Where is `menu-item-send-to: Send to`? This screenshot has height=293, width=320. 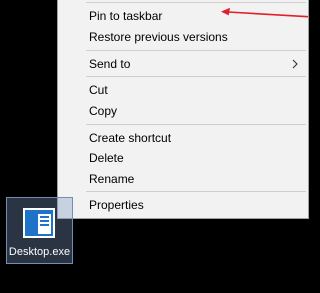
menu-item-send-to: Send to is located at coordinates (183, 64).